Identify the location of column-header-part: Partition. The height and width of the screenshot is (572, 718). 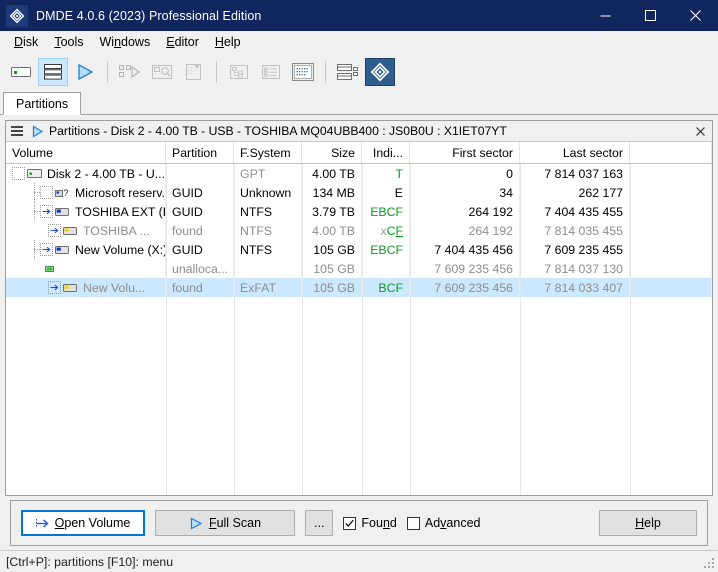
(200, 152).